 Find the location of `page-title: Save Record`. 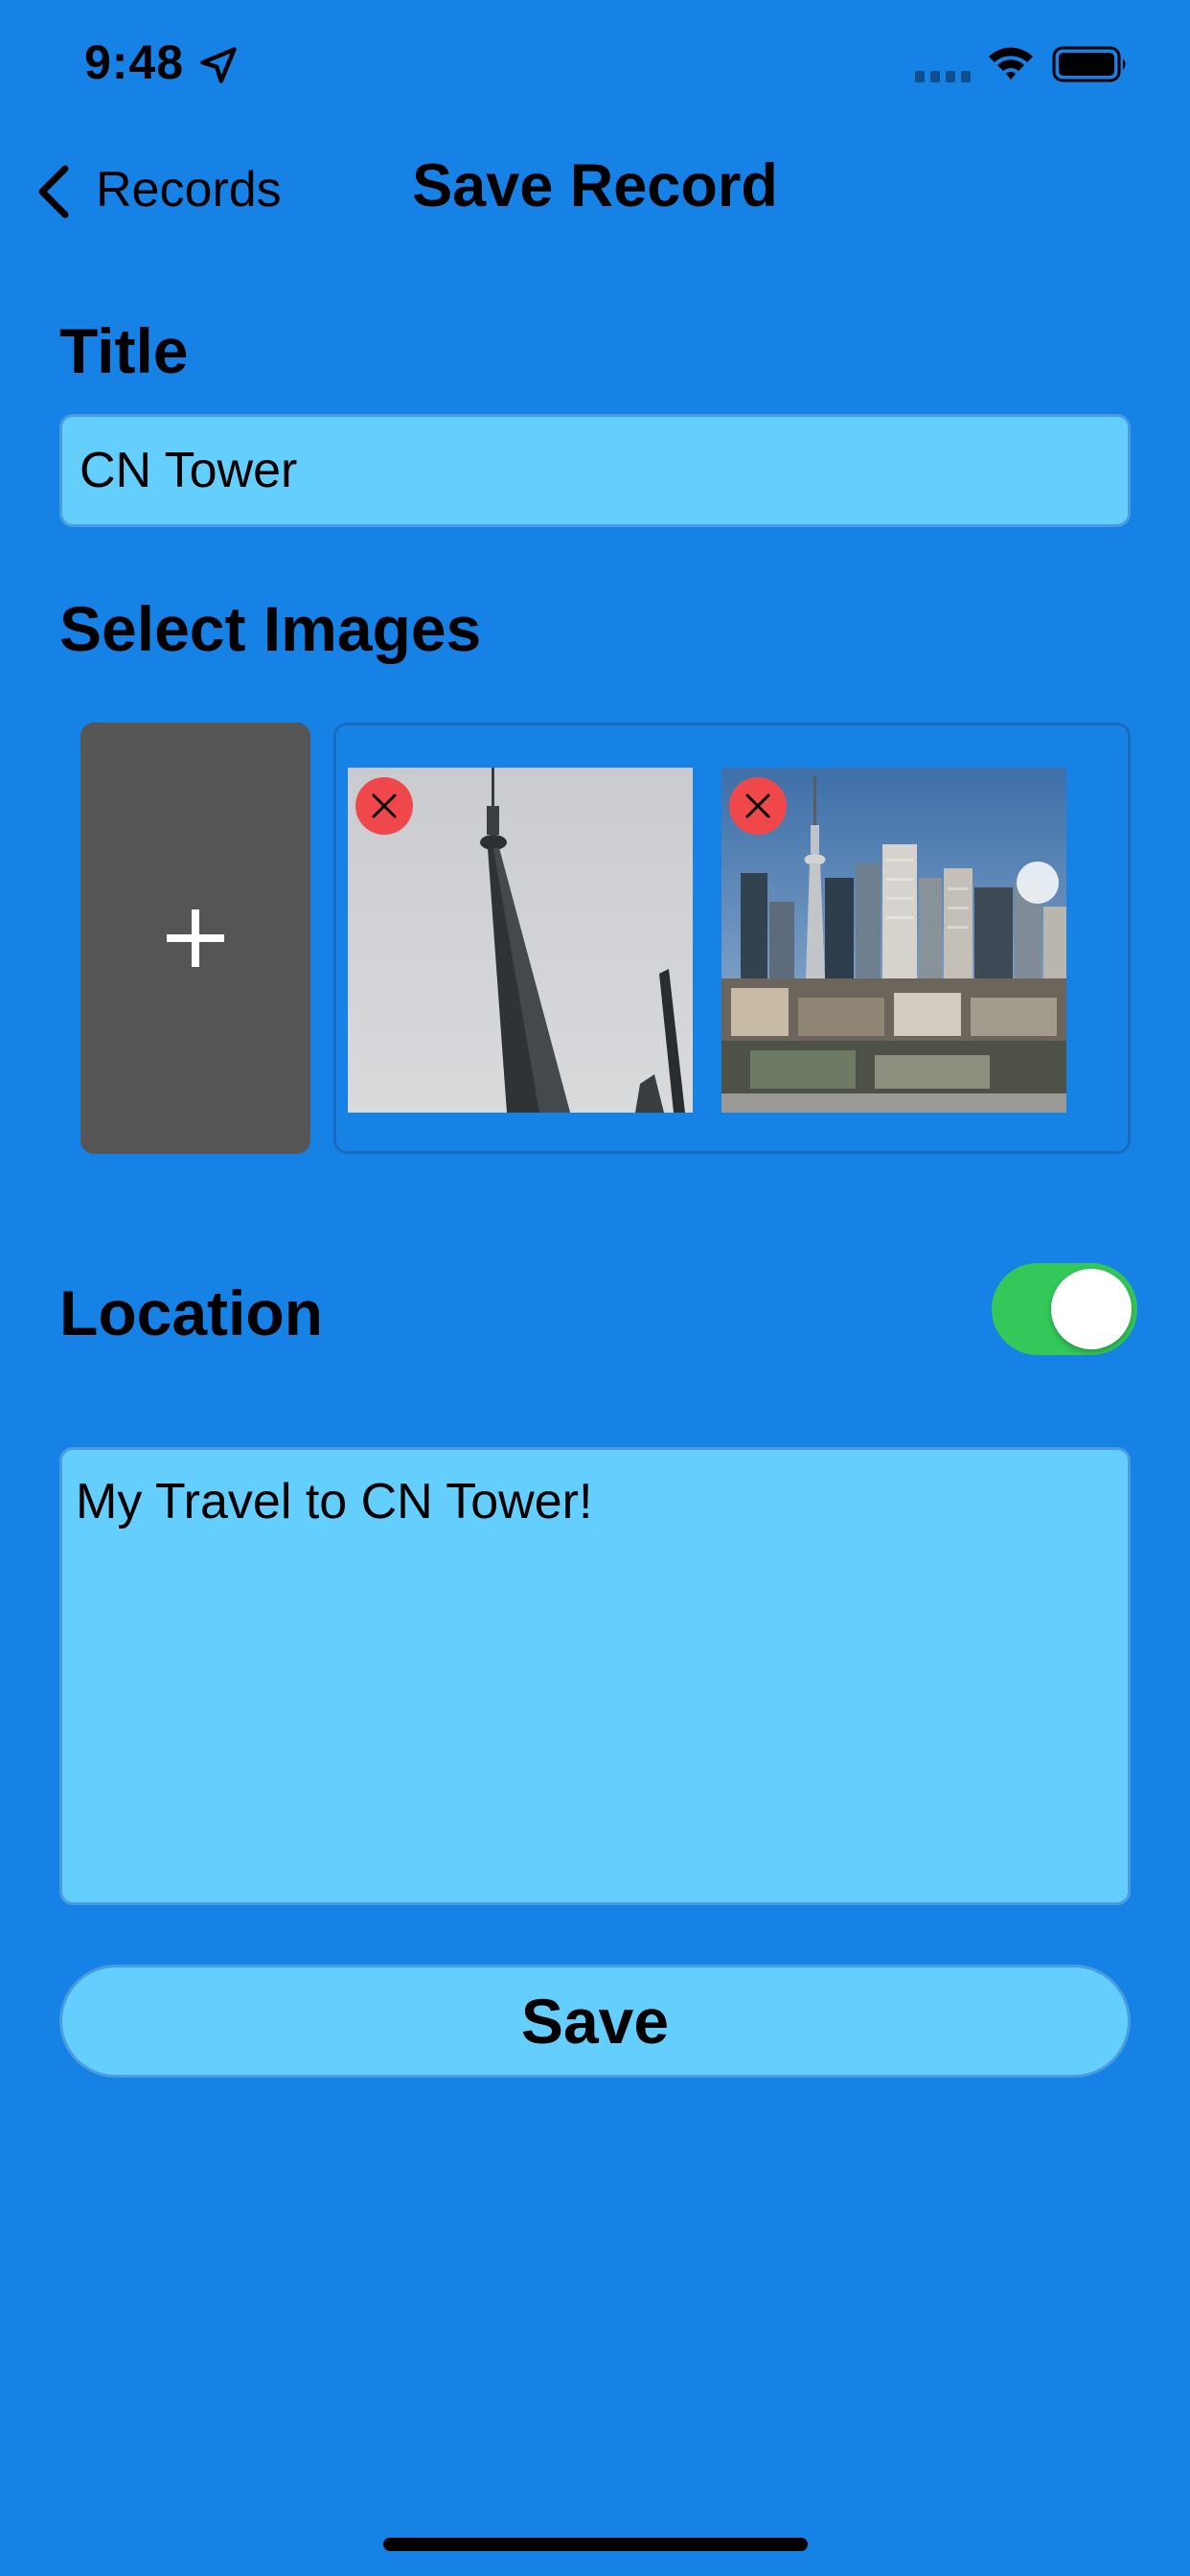

page-title: Save Record is located at coordinates (595, 185).